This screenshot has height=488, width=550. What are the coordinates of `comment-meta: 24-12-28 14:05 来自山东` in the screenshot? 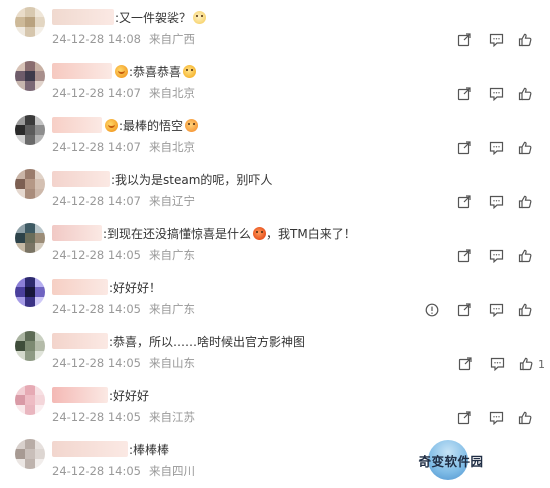 It's located at (123, 363).